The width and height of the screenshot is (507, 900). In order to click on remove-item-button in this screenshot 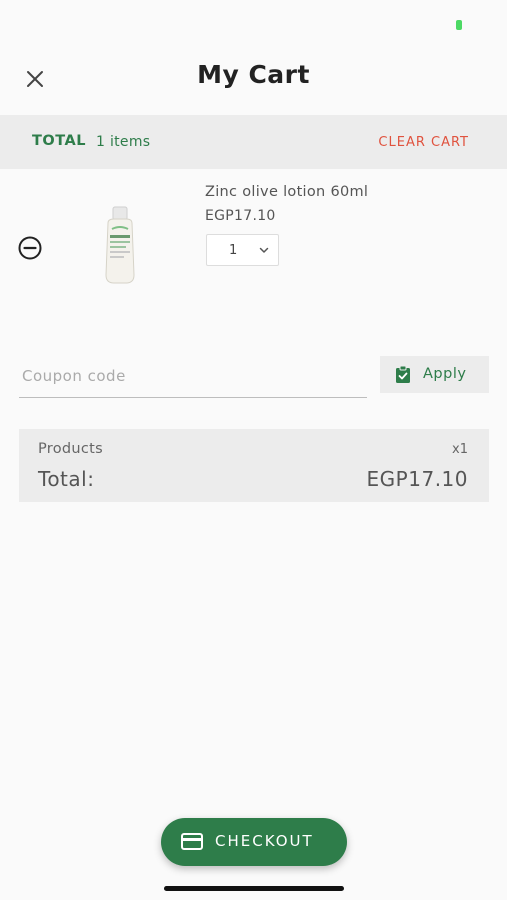, I will do `click(30, 248)`.